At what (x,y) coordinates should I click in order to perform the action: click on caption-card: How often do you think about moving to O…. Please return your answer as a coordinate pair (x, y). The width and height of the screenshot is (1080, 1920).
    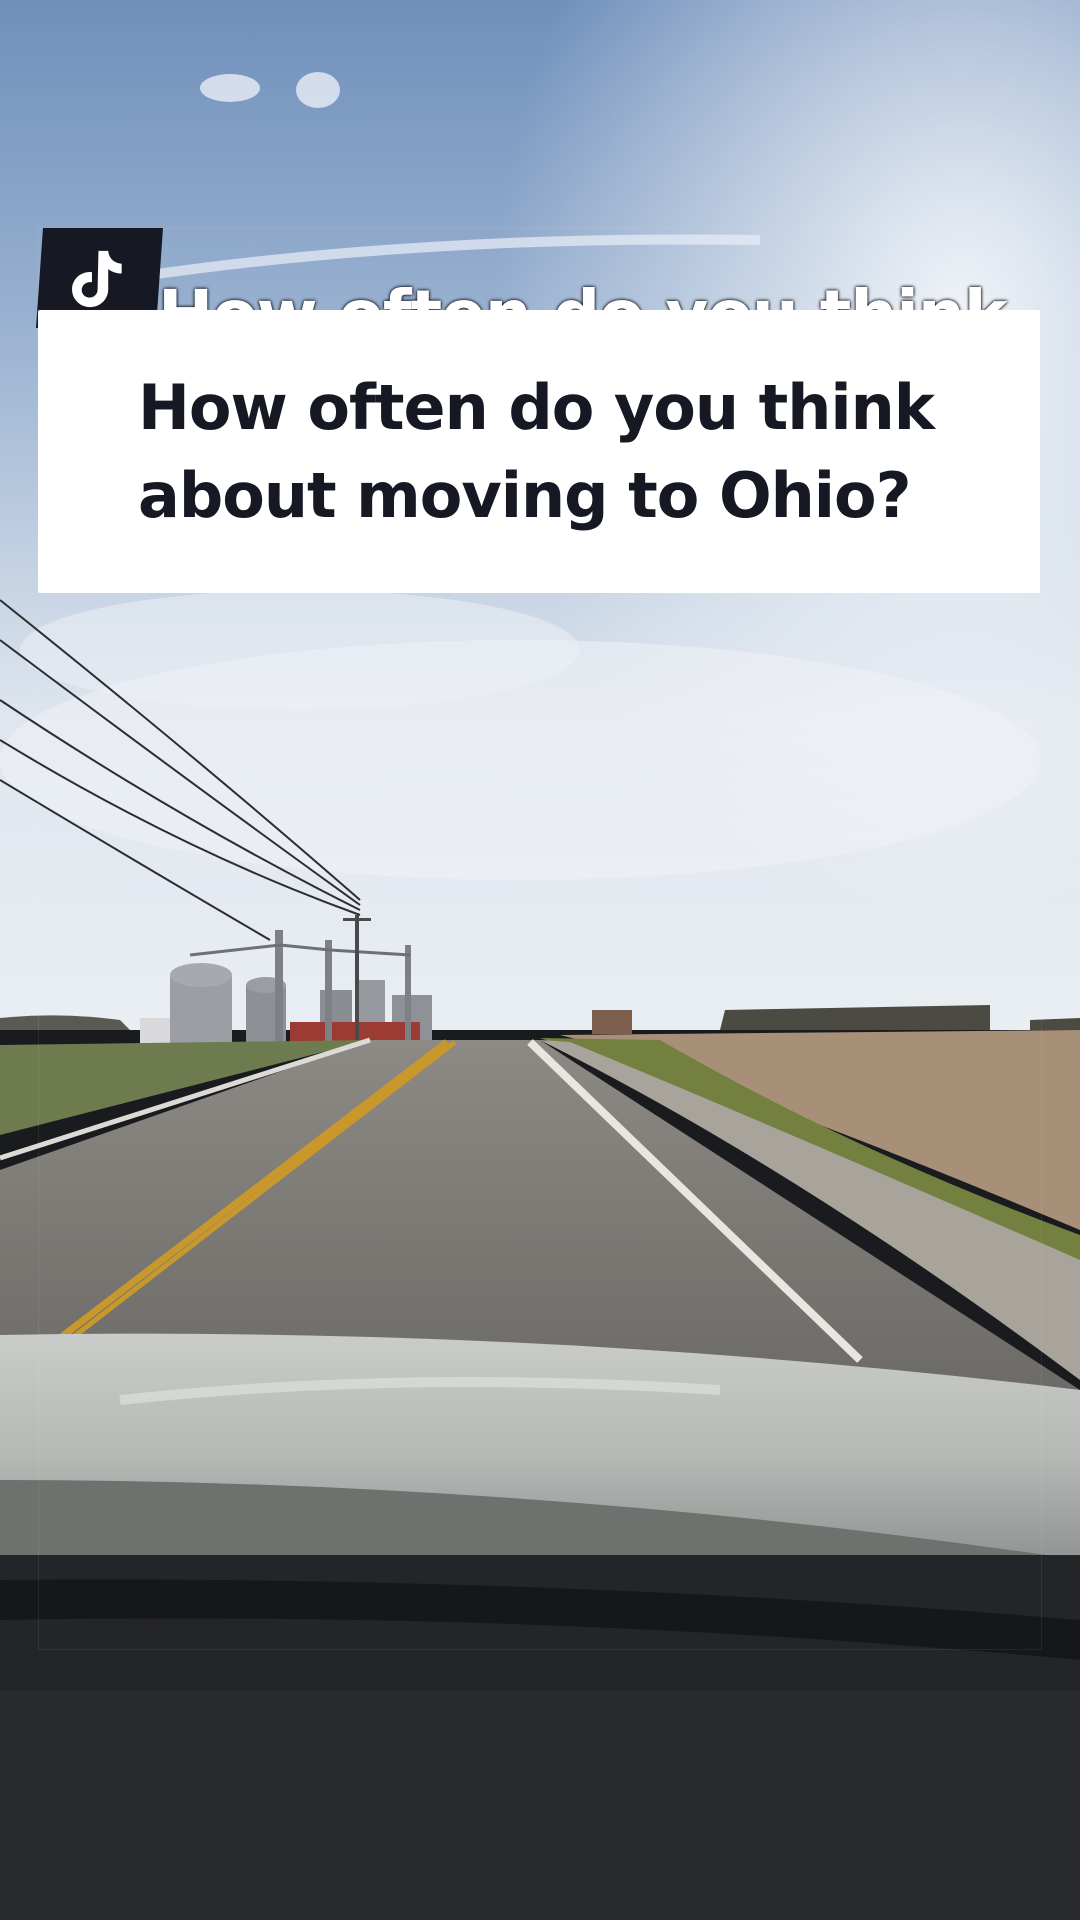
    Looking at the image, I should click on (539, 451).